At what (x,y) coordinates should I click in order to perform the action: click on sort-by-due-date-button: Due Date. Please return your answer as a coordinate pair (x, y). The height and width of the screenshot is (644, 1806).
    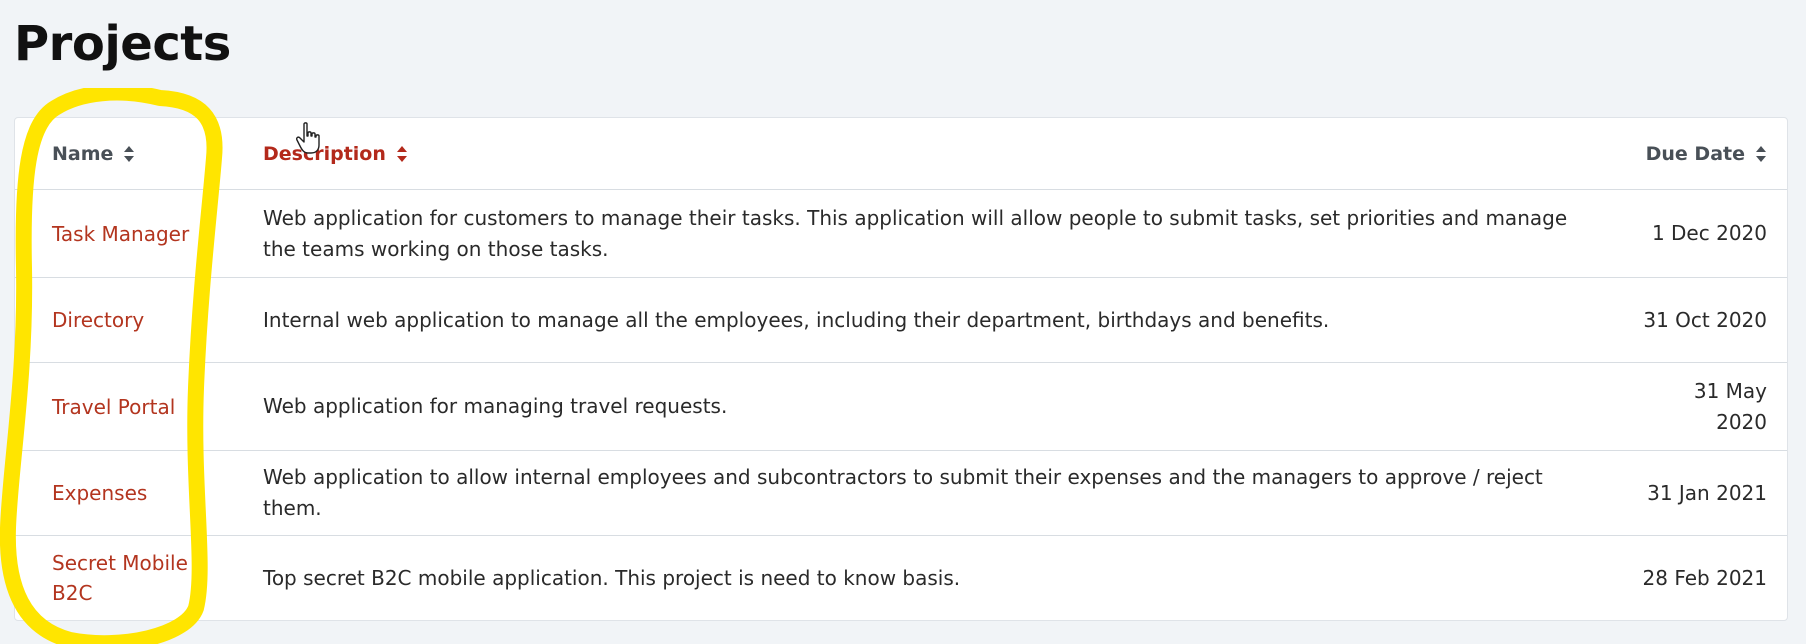
    Looking at the image, I should click on (1706, 154).